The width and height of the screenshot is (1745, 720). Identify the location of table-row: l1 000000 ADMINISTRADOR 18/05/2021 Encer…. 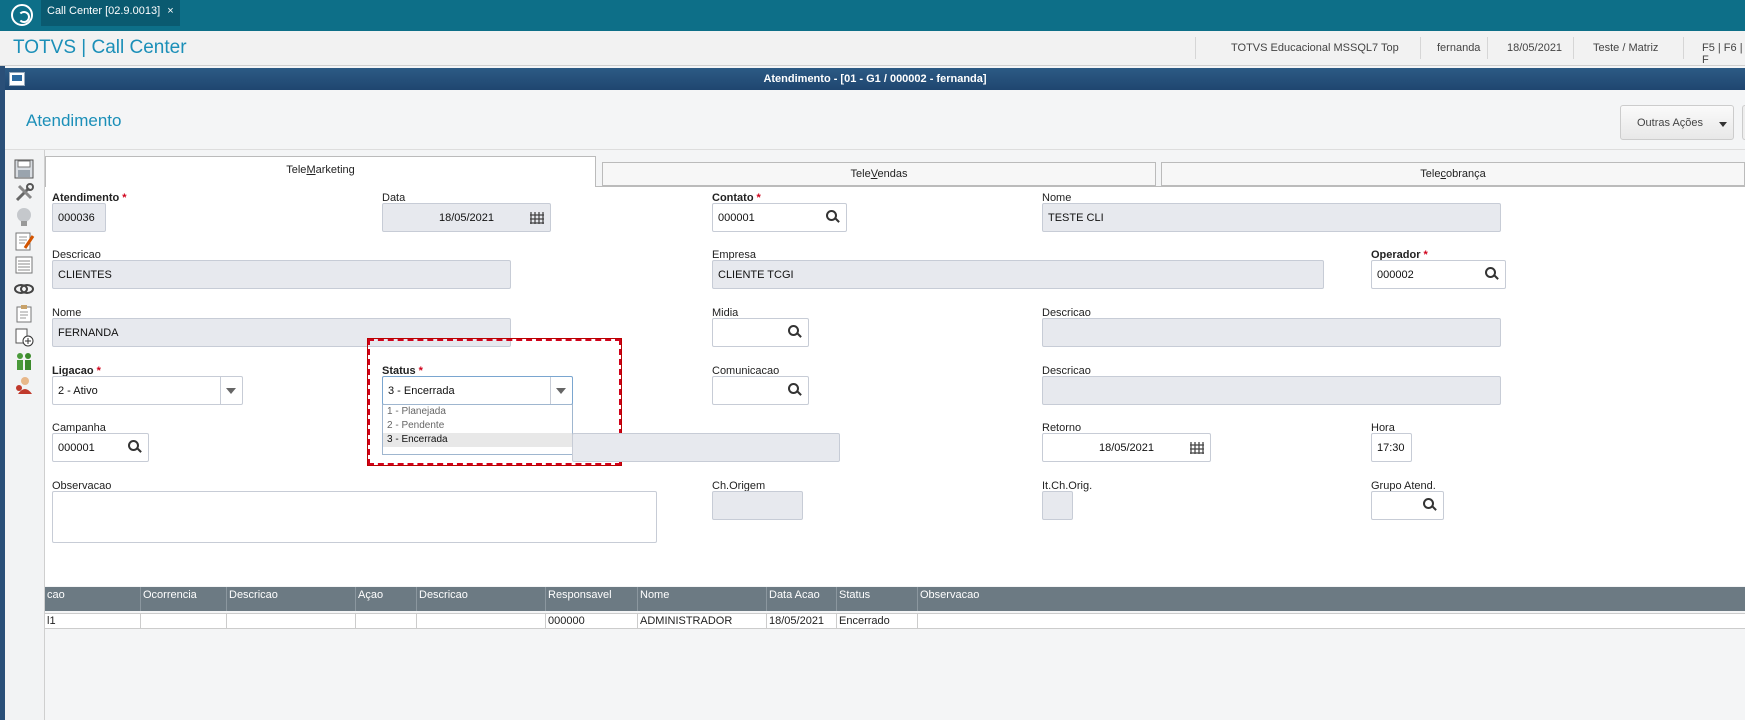
(895, 621).